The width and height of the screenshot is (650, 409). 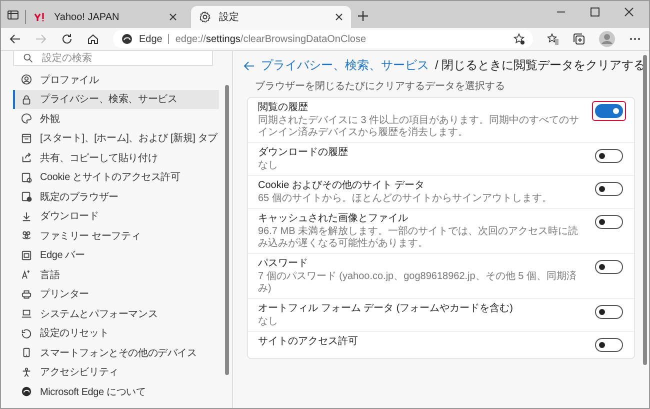 I want to click on sidebar-item: プロファイル, so click(x=116, y=80).